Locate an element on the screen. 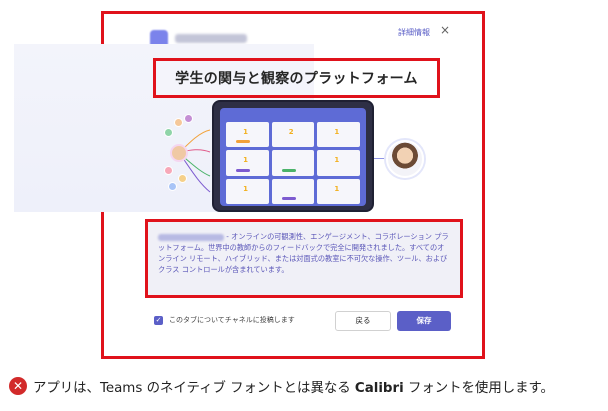 The width and height of the screenshot is (608, 411). hero-title: 学生の関与と観察のプラットフォーム is located at coordinates (296, 79).